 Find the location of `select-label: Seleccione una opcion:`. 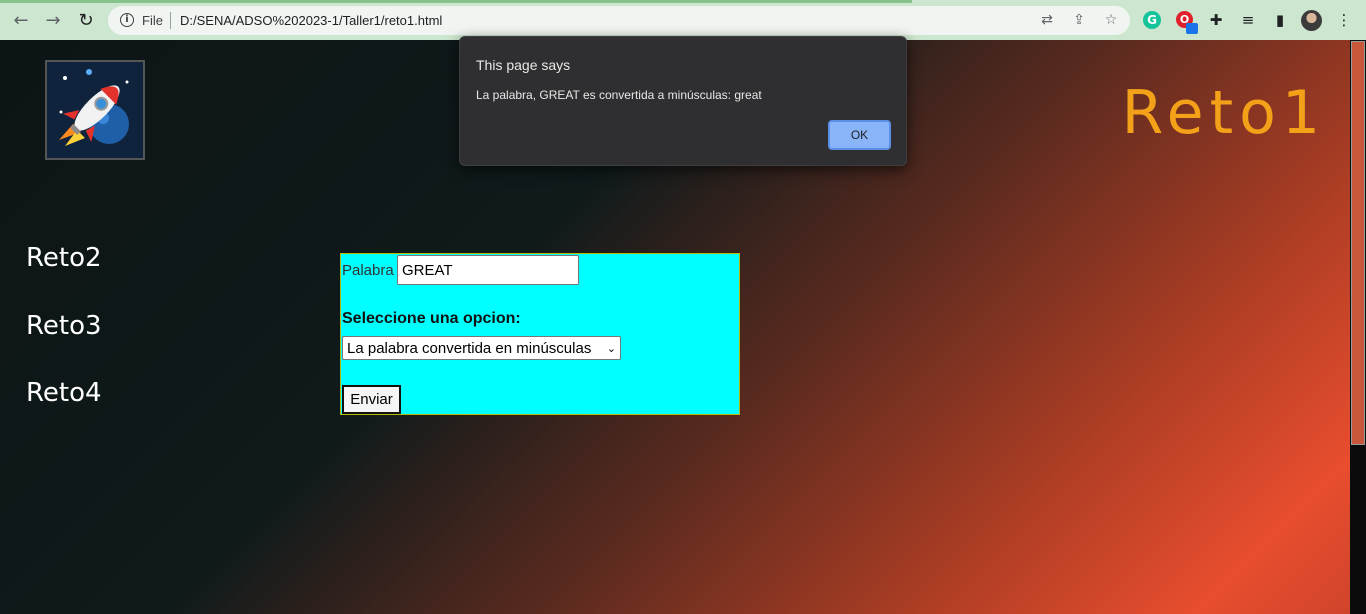

select-label: Seleccione una opcion: is located at coordinates (431, 318).